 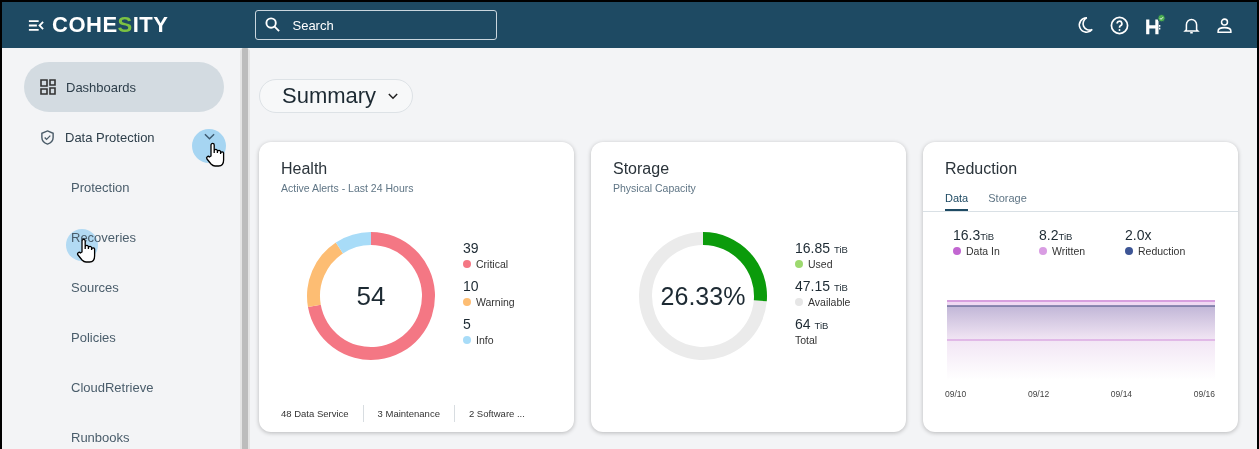 What do you see at coordinates (1156, 25) in the screenshot?
I see `status-h-icon` at bounding box center [1156, 25].